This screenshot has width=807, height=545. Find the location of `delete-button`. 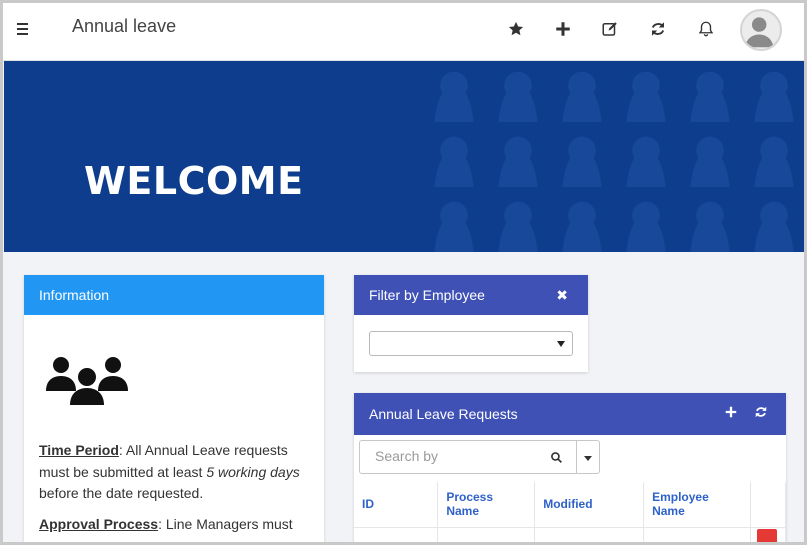

delete-button is located at coordinates (766, 535).